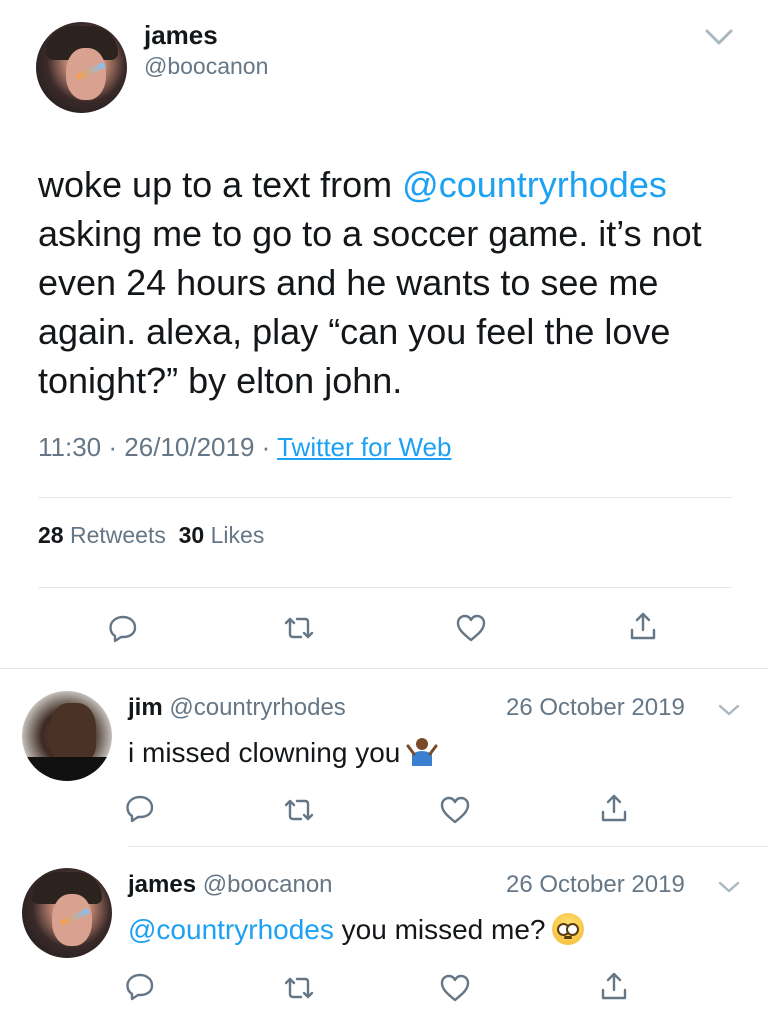 The image size is (768, 1024). Describe the element at coordinates (51, 535) in the screenshot. I see `retweets-count: 28` at that location.